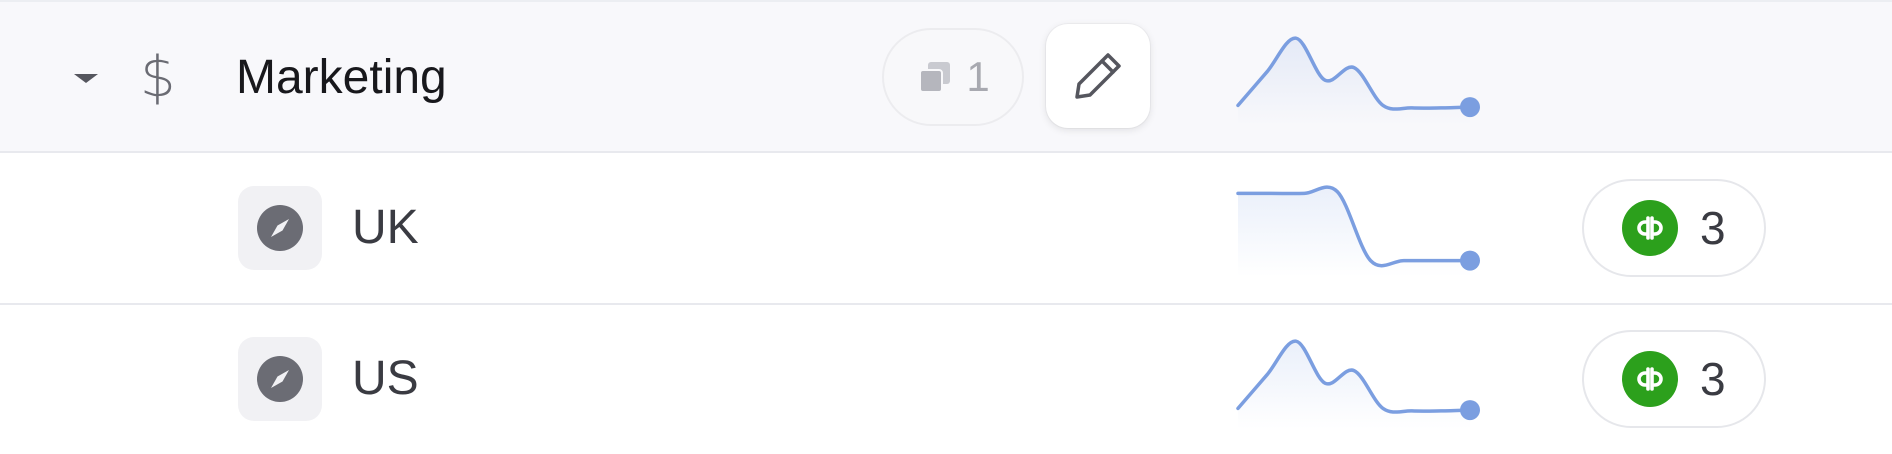 Image resolution: width=1892 pixels, height=454 pixels. Describe the element at coordinates (935, 77) in the screenshot. I see `stack-icon` at that location.